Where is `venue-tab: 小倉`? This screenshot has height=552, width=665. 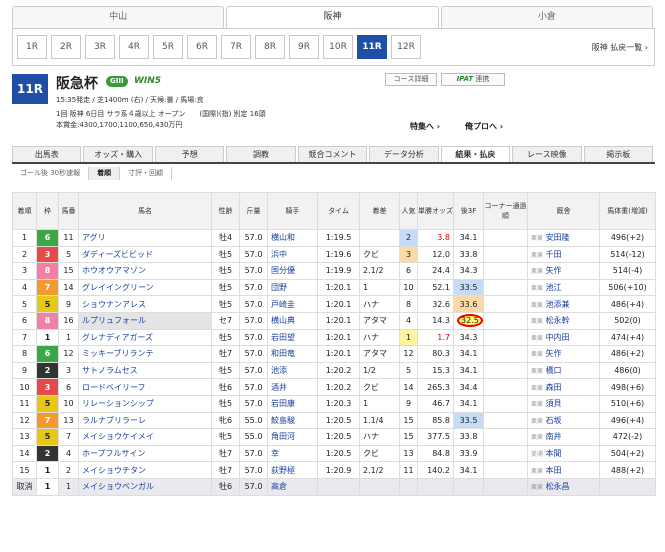
venue-tab: 小倉 is located at coordinates (546, 17).